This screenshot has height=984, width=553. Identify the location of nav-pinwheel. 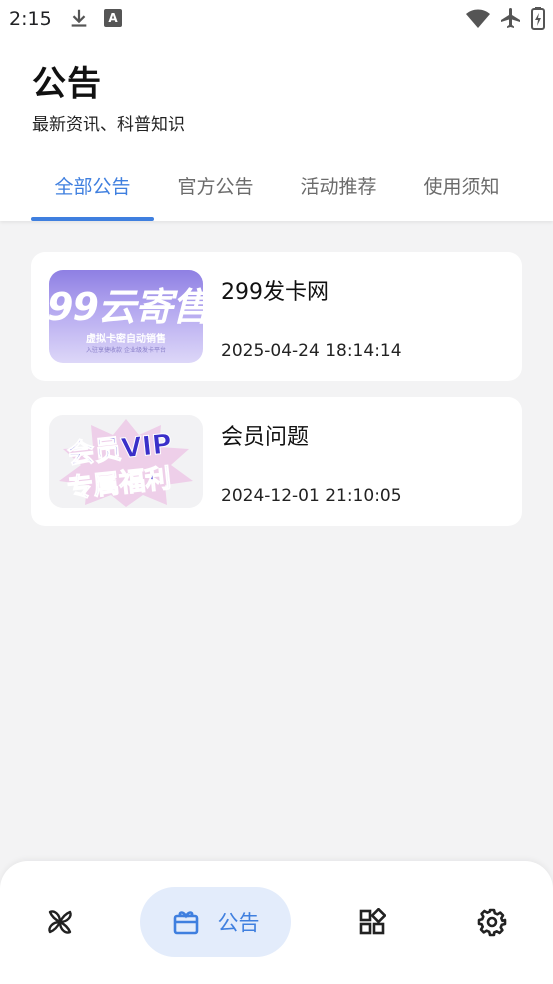
(60, 922).